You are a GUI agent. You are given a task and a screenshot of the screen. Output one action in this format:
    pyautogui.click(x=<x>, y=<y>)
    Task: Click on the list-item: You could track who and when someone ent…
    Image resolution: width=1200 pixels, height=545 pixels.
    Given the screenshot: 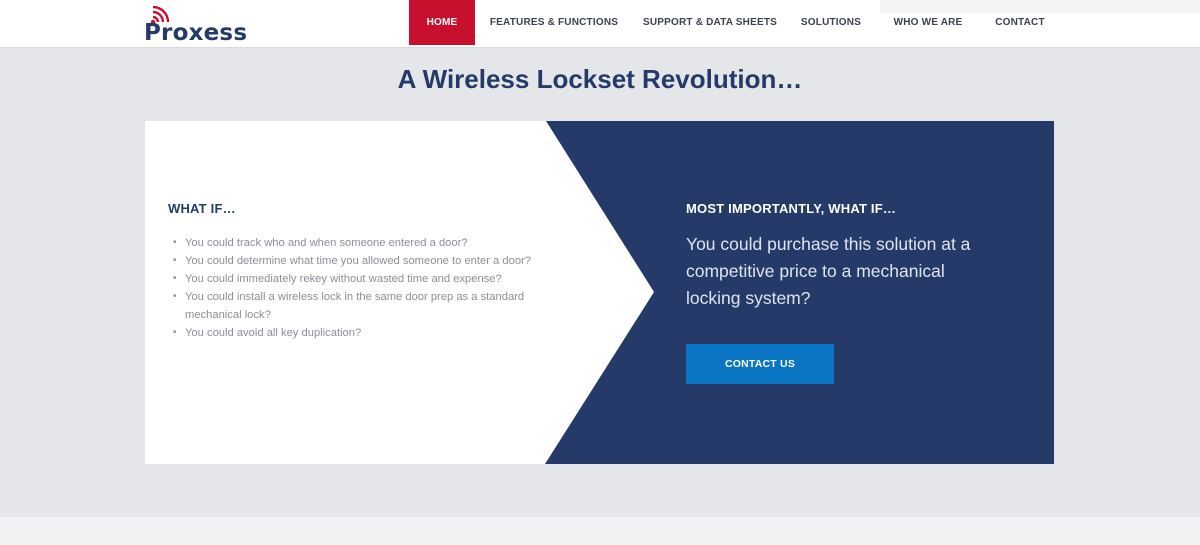 What is the action you would take?
    pyautogui.click(x=351, y=243)
    